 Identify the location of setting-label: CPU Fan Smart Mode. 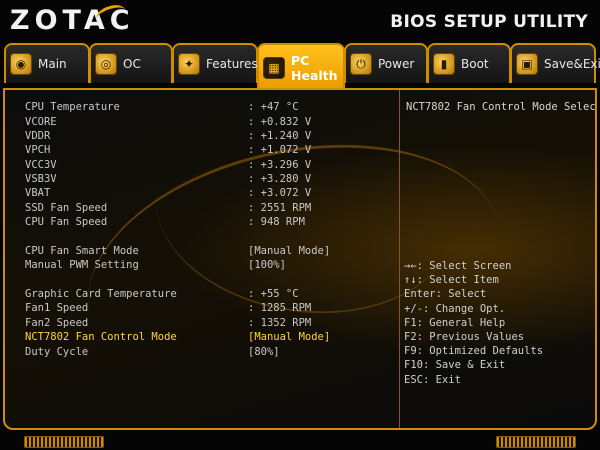
(82, 250).